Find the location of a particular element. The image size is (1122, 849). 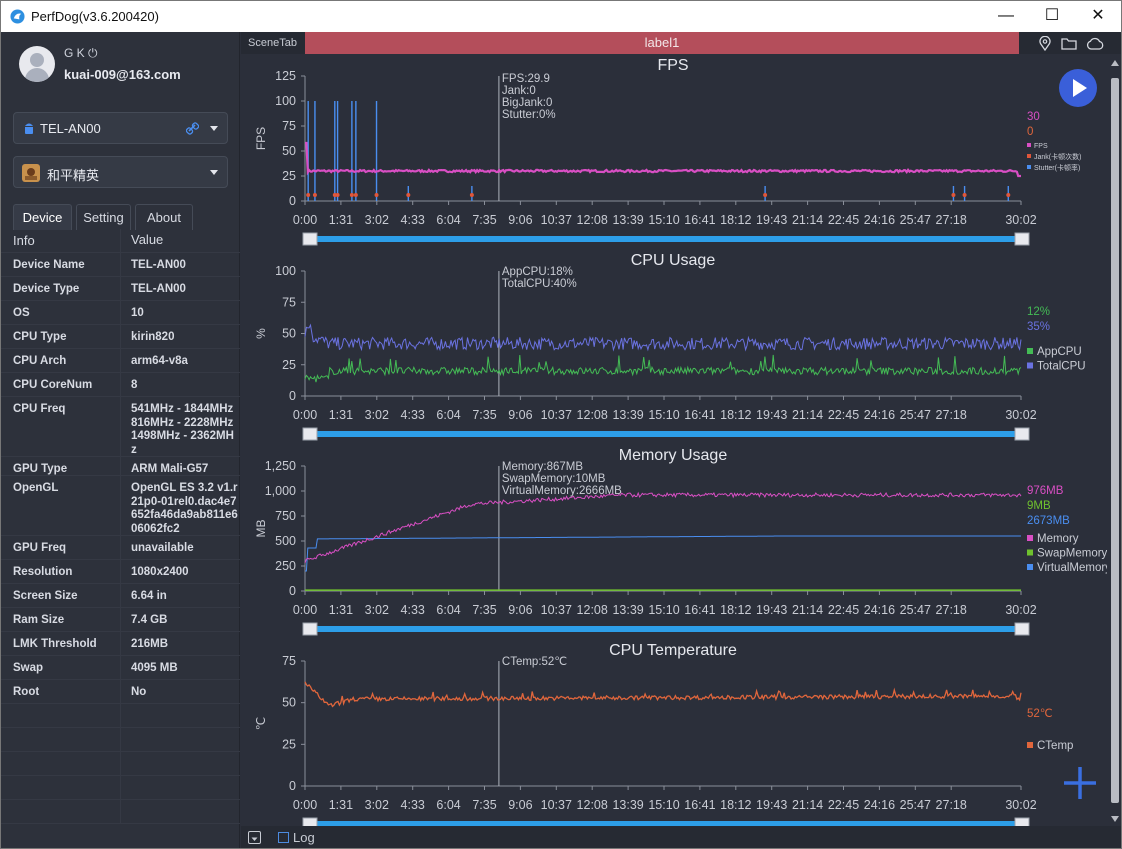

scene-tab-button: SceneTab is located at coordinates (272, 43).